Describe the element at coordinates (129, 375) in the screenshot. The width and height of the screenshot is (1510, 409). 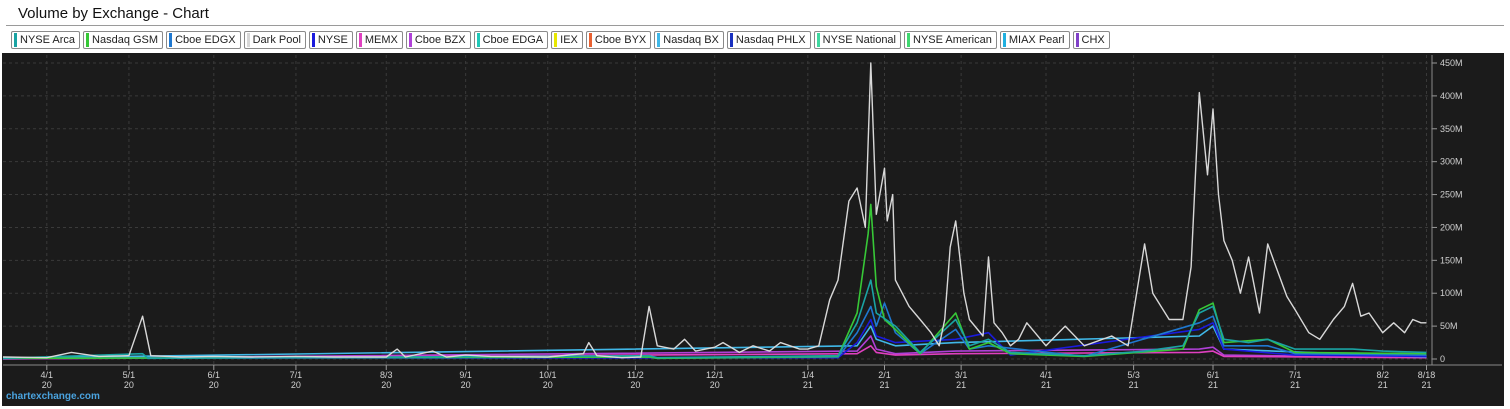
I see `x-tick-label: 5/1` at that location.